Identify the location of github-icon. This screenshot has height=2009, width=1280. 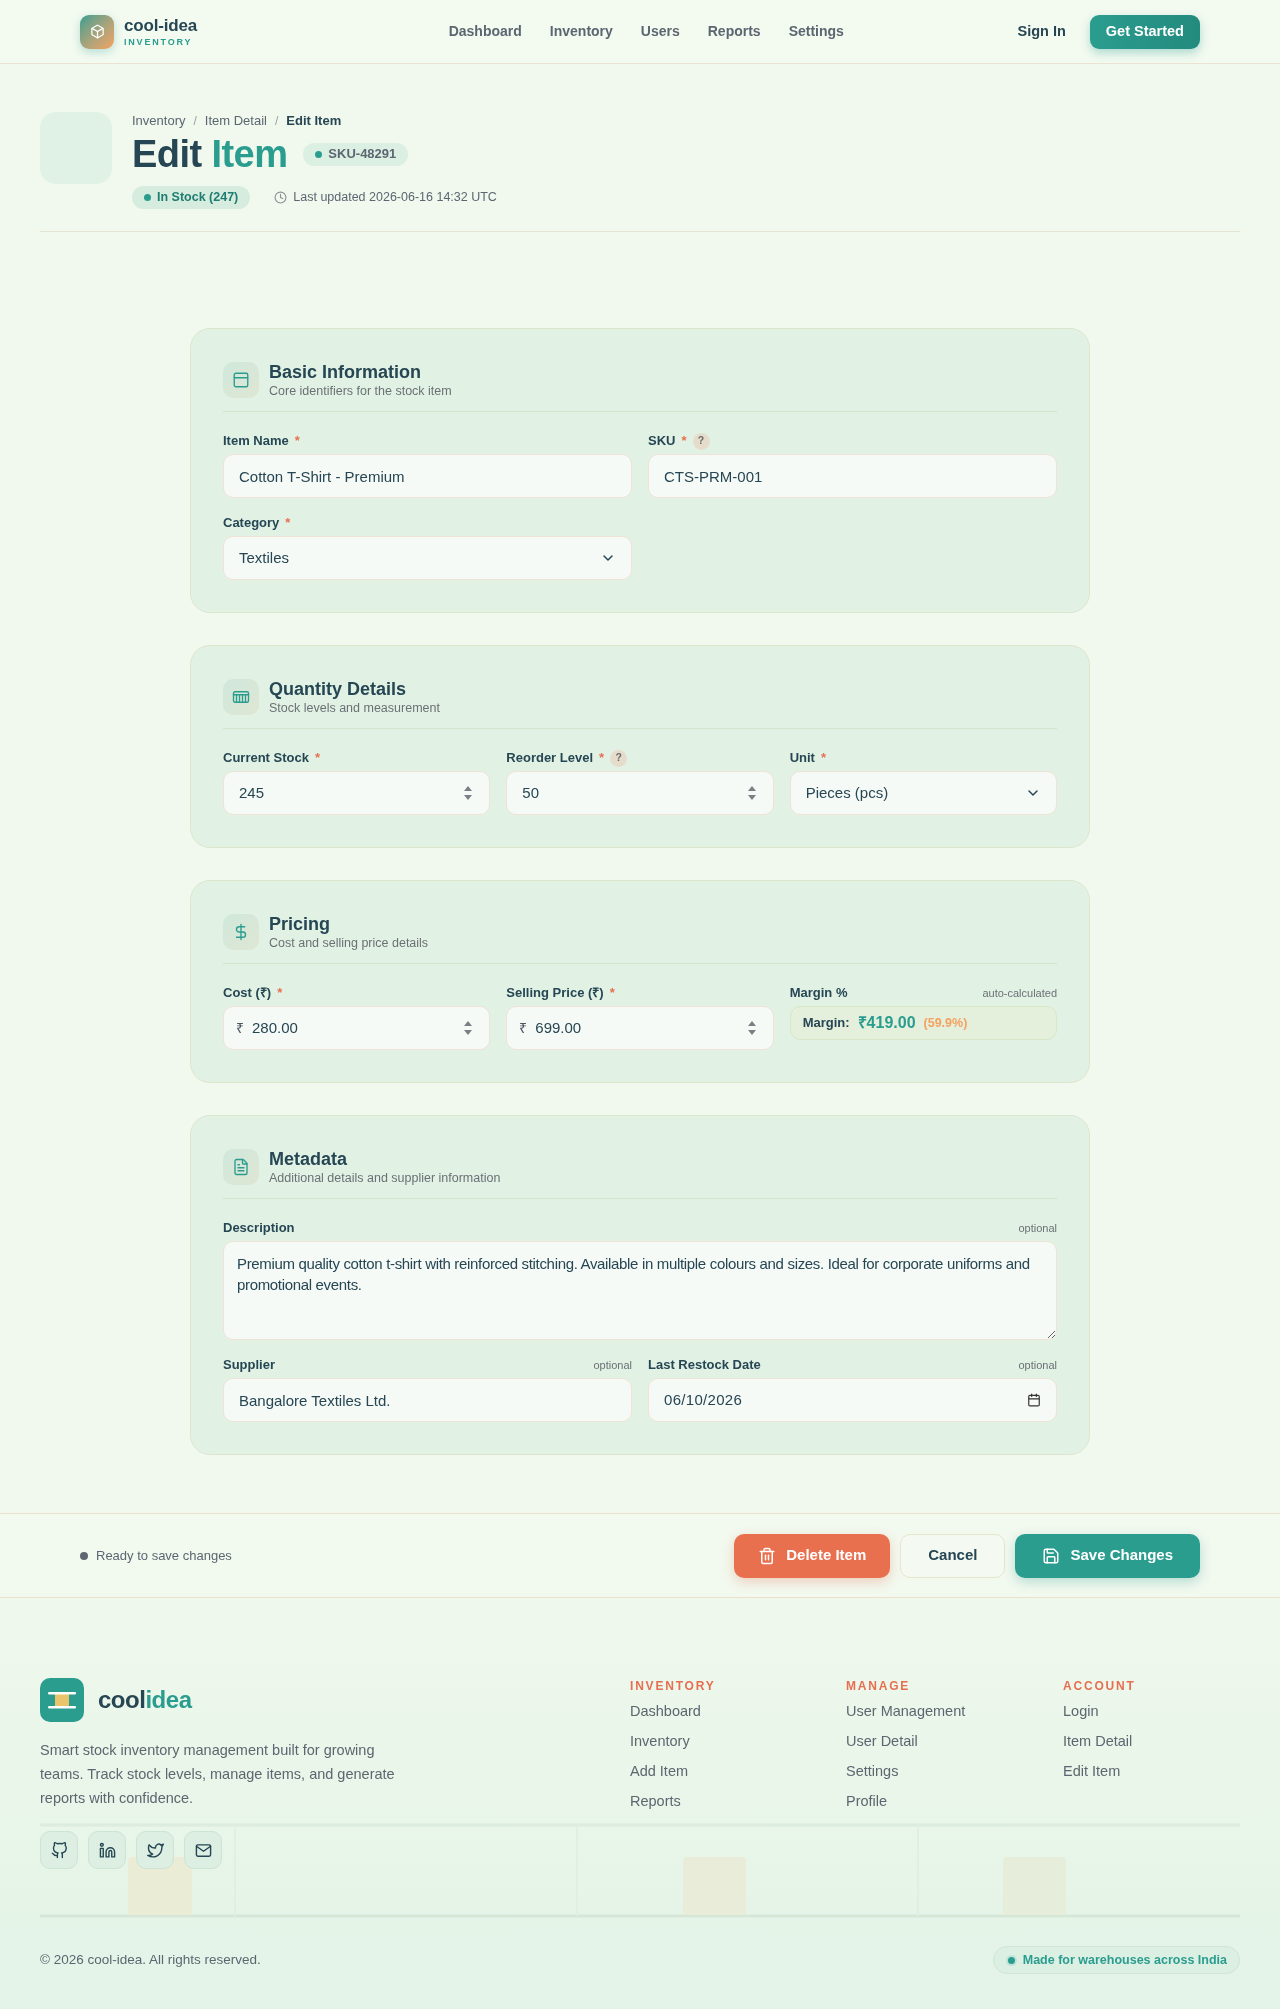
(59, 1850).